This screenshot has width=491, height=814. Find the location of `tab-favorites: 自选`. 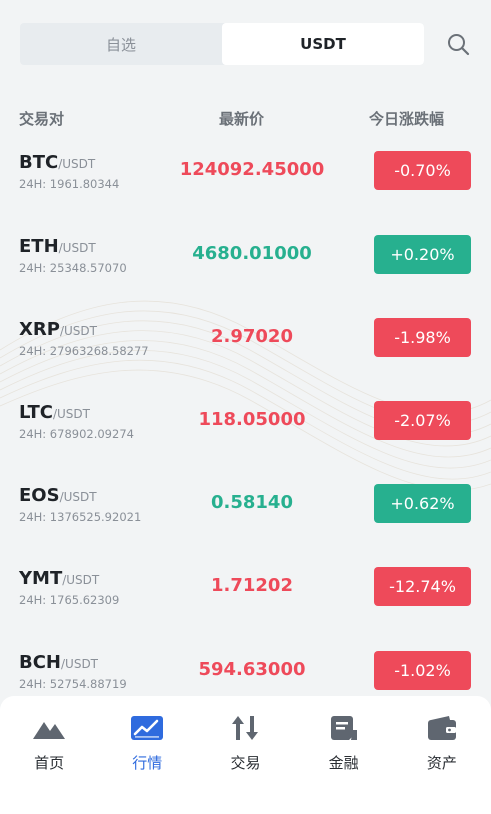

tab-favorites: 自选 is located at coordinates (121, 44).